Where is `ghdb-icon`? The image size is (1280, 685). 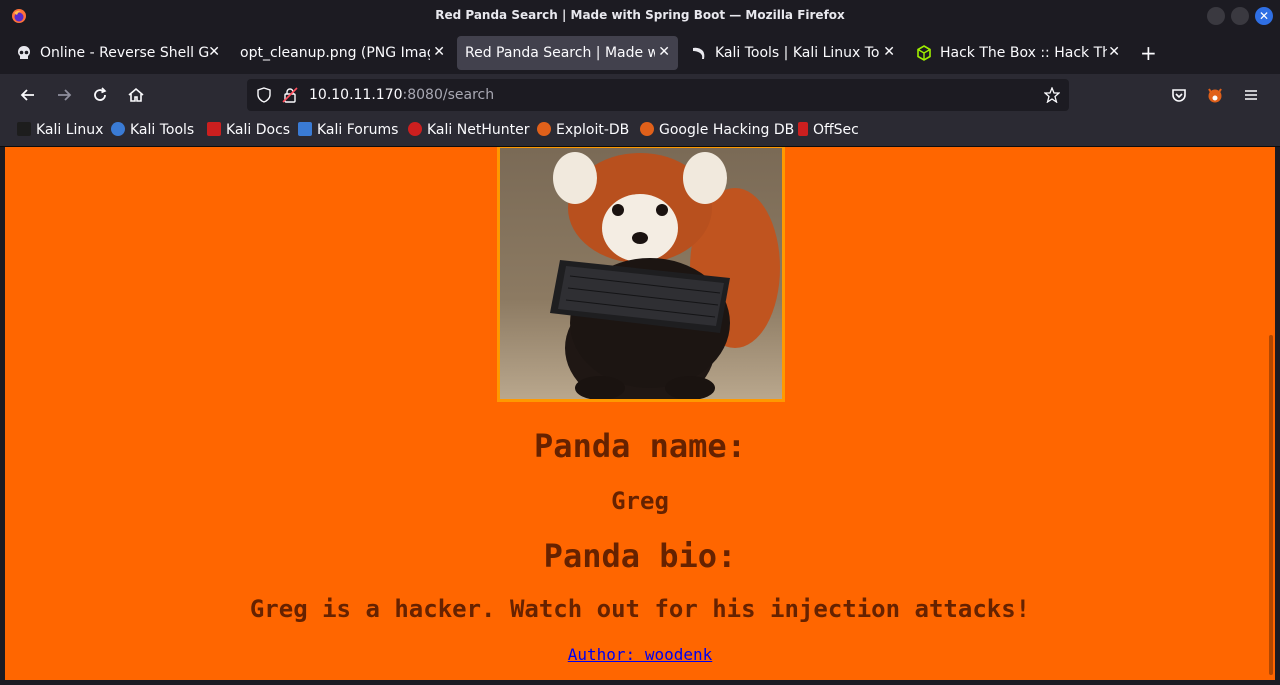
ghdb-icon is located at coordinates (647, 129).